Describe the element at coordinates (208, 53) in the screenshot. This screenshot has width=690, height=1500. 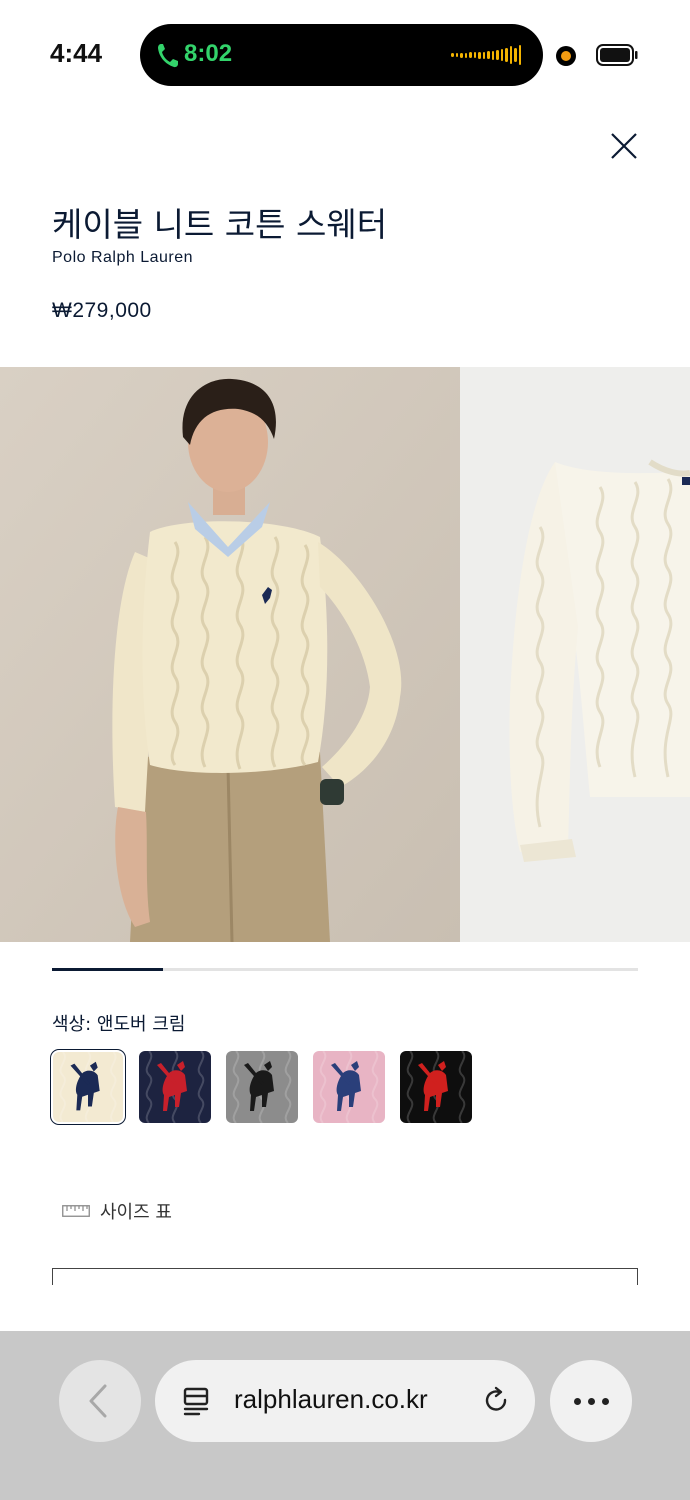
I see `call-duration: 8:02` at that location.